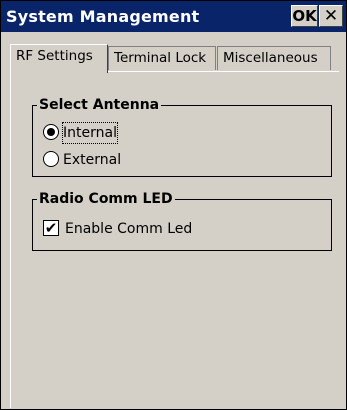  What do you see at coordinates (162, 58) in the screenshot?
I see `tab-terminal-lock: Terminal Lock` at bounding box center [162, 58].